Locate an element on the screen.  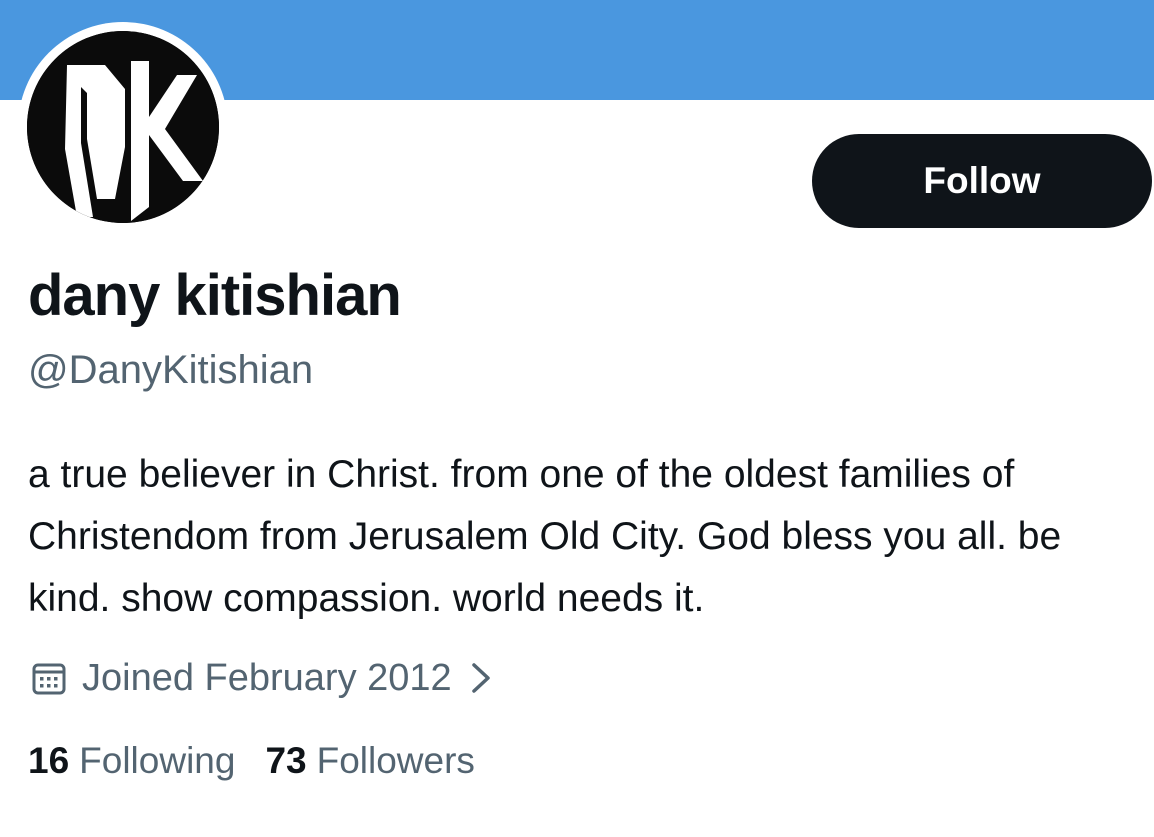
follow-button: Follow is located at coordinates (982, 181).